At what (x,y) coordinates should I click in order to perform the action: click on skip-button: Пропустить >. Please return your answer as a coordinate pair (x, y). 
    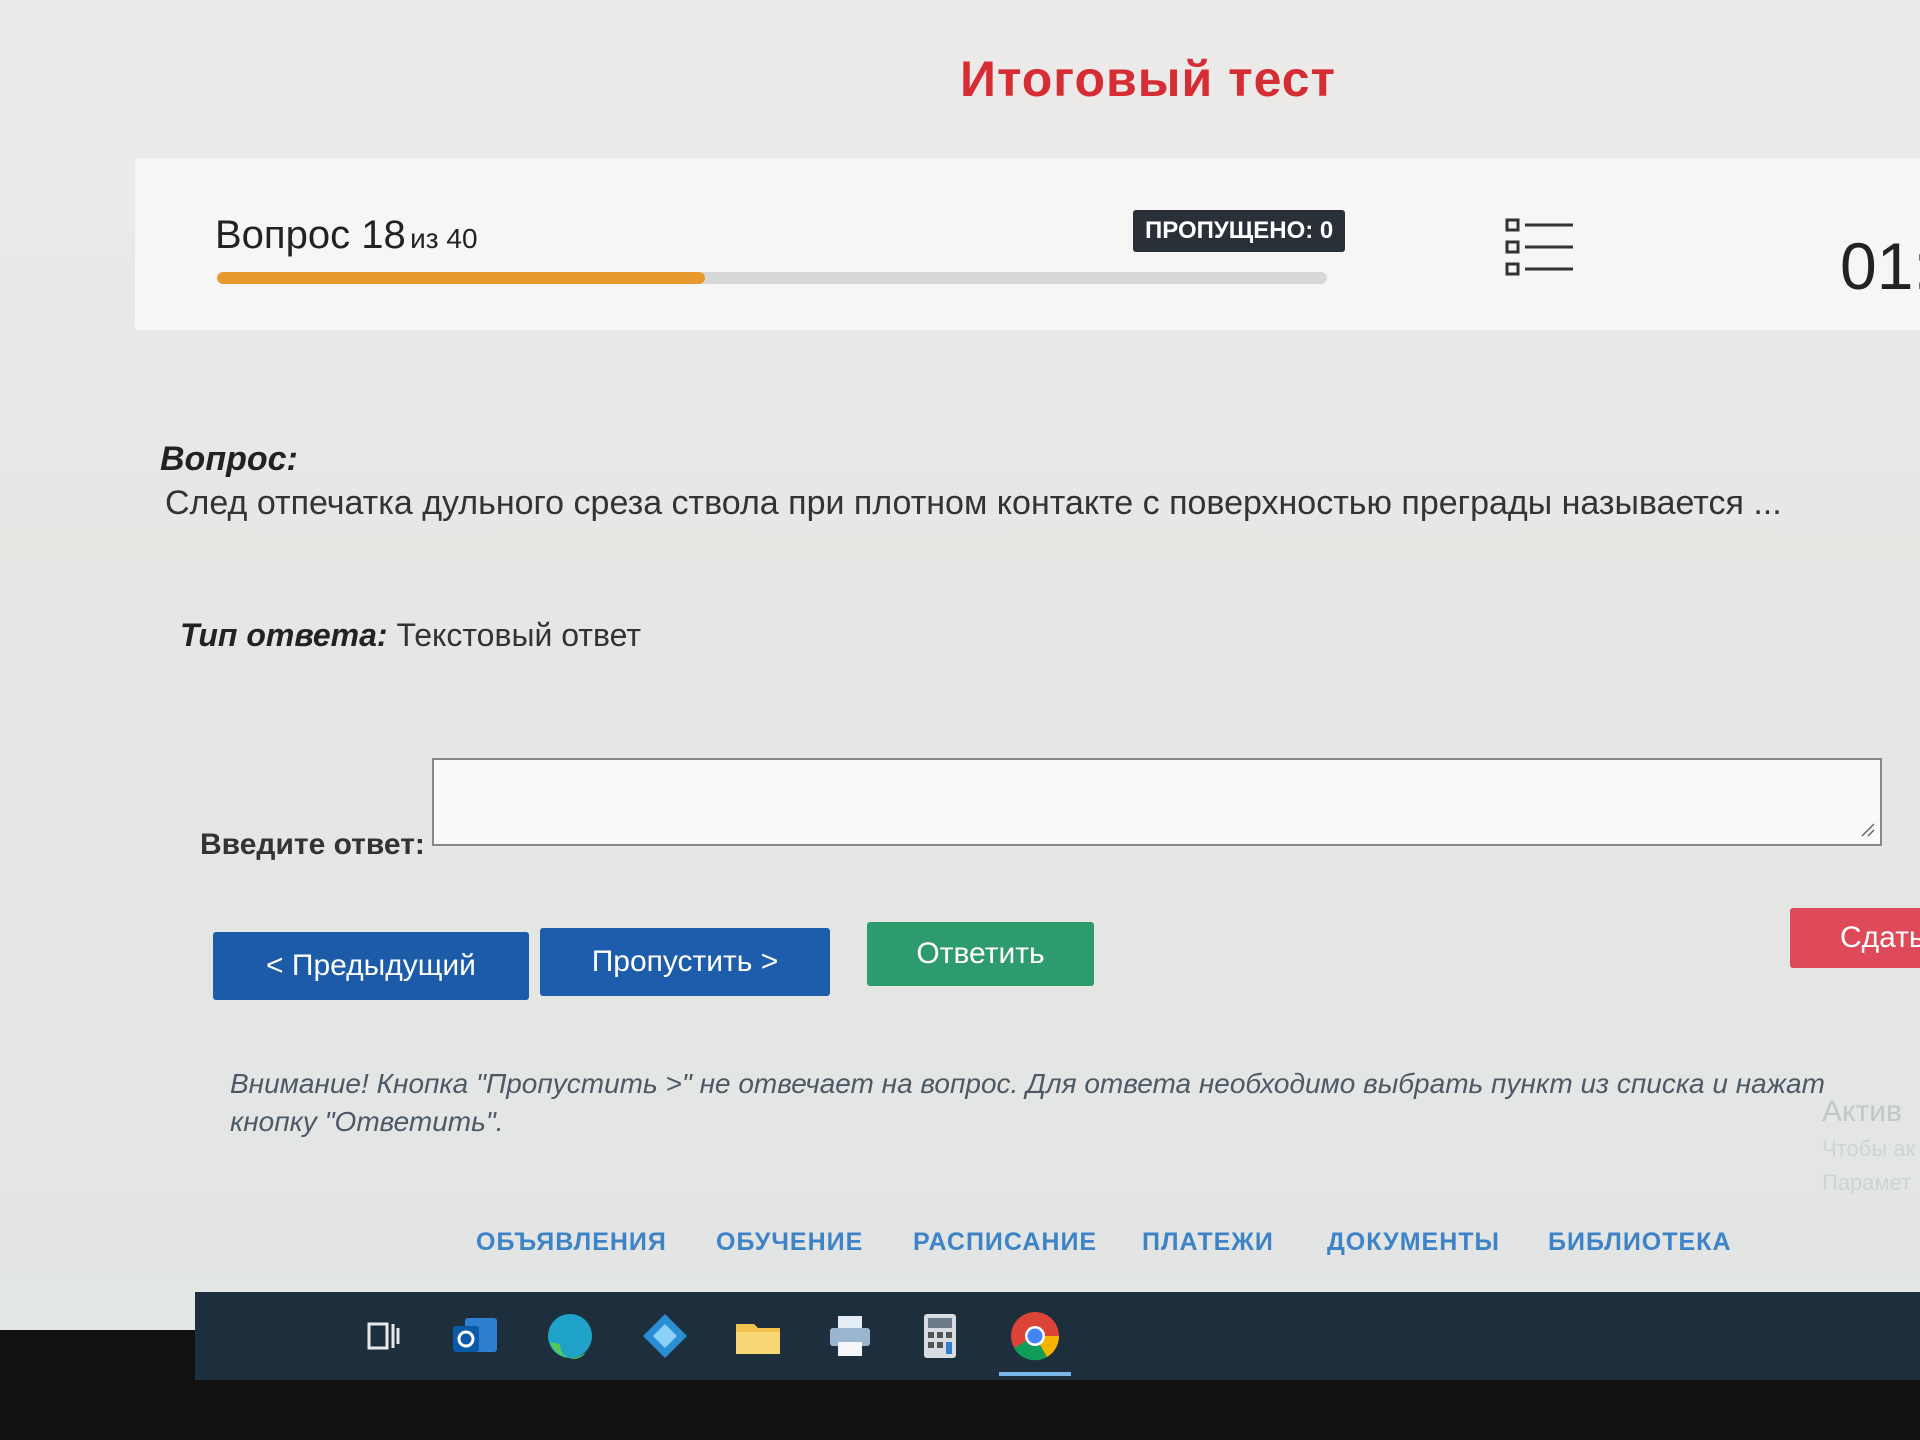
    Looking at the image, I should click on (685, 962).